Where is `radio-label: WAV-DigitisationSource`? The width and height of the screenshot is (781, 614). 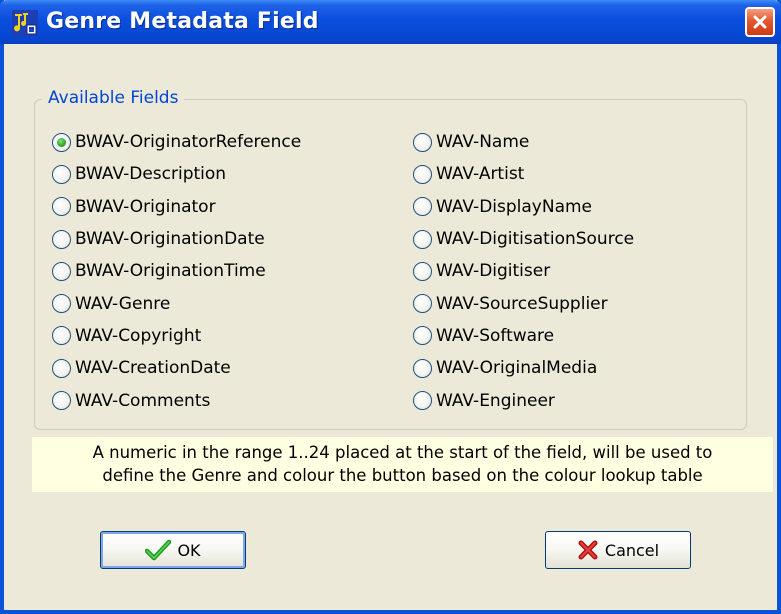 radio-label: WAV-DigitisationSource is located at coordinates (535, 239).